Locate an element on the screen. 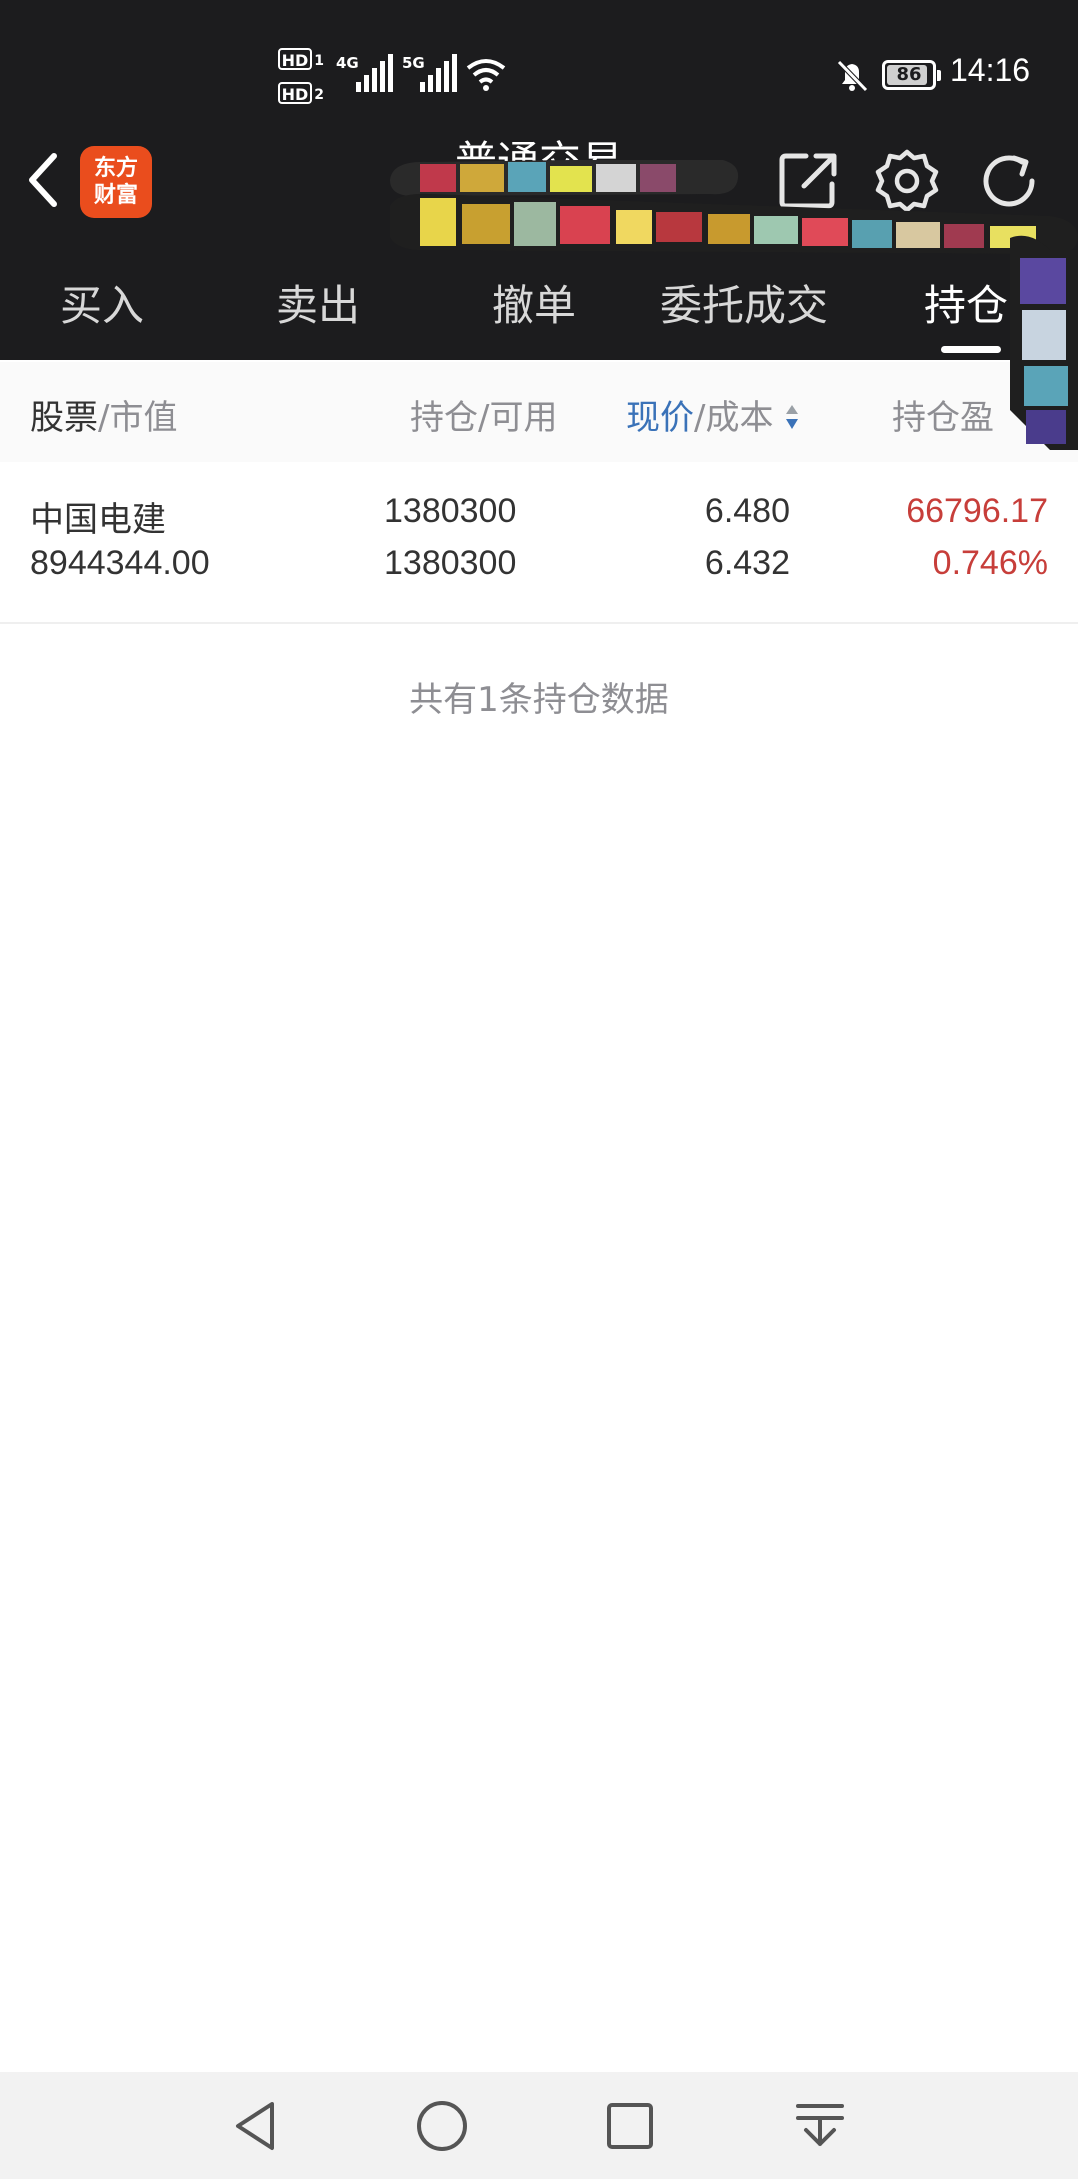 The image size is (1078, 2179). refresh-icon is located at coordinates (1009, 181).